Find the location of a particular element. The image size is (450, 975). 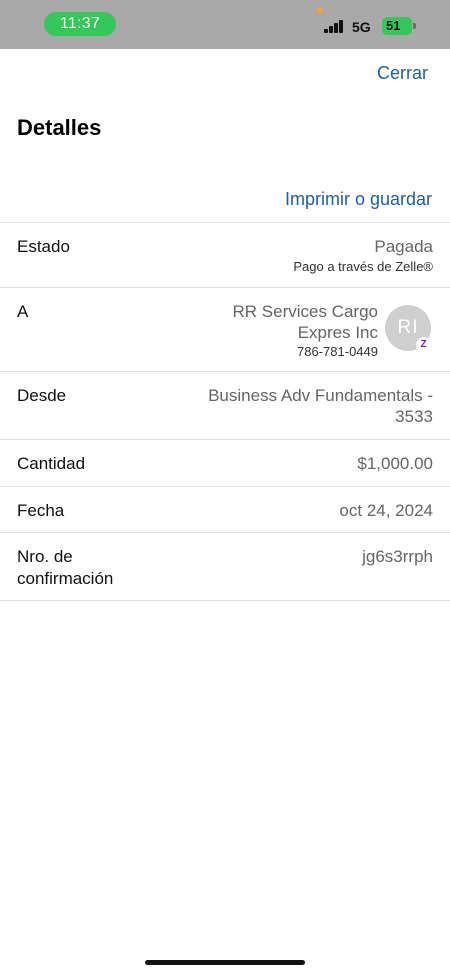

amount-value: $1,000.00 is located at coordinates (395, 463).